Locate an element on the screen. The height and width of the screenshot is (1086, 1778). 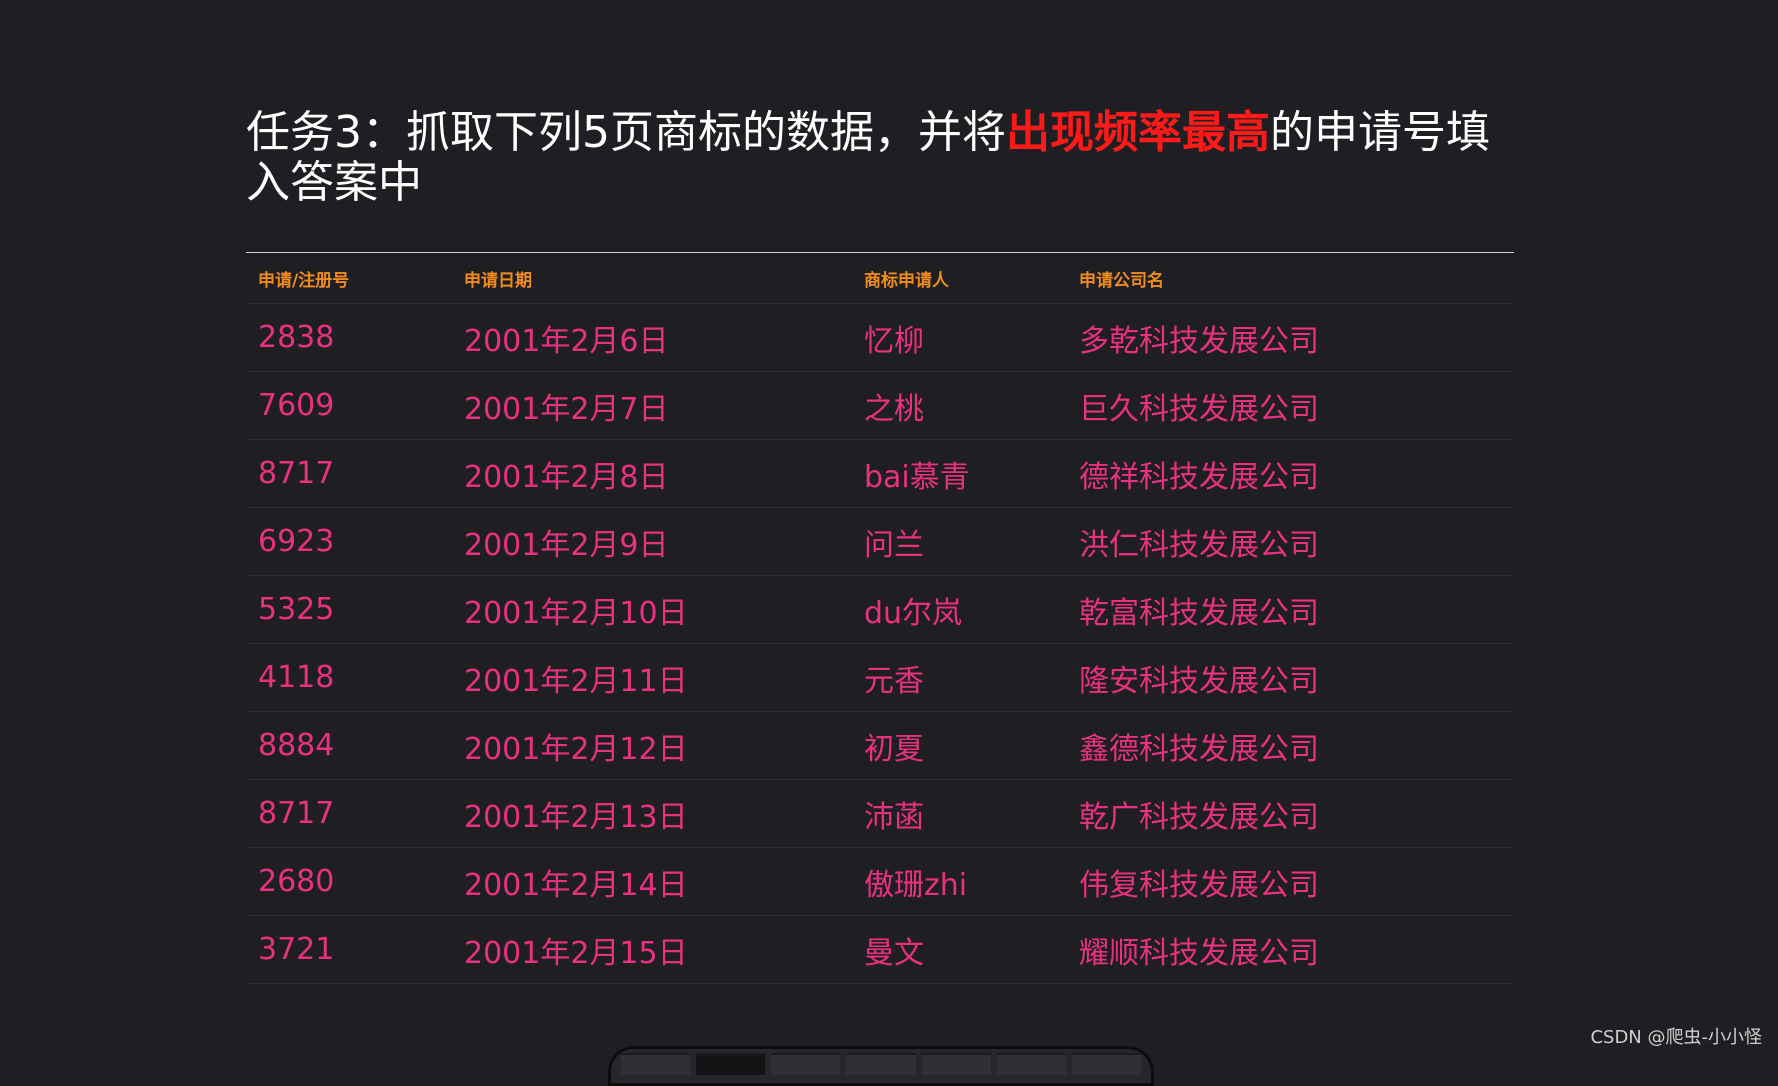
header-registration-number: 申请/注册号 is located at coordinates (349, 278).